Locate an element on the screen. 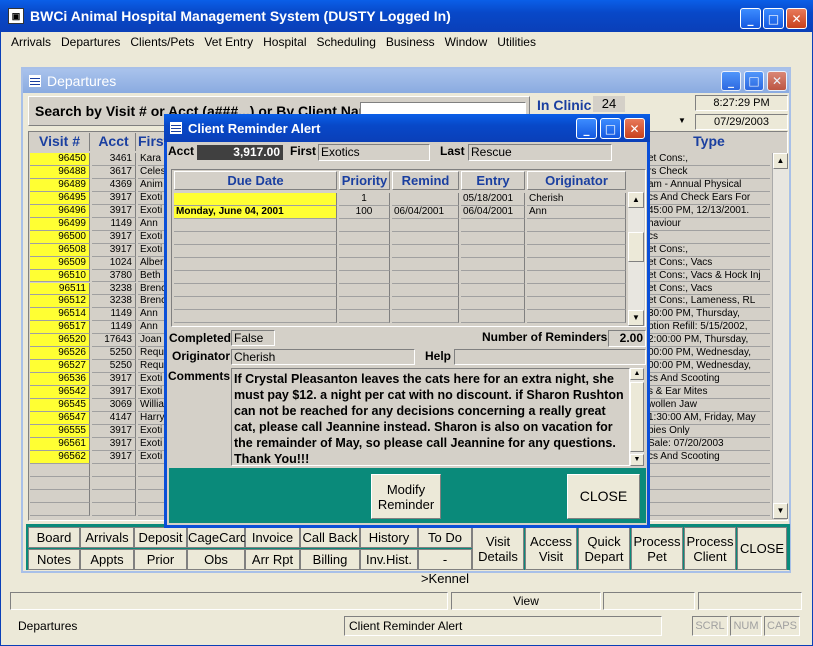 This screenshot has width=813, height=646. btn-notes-2: Notes is located at coordinates (54, 559).